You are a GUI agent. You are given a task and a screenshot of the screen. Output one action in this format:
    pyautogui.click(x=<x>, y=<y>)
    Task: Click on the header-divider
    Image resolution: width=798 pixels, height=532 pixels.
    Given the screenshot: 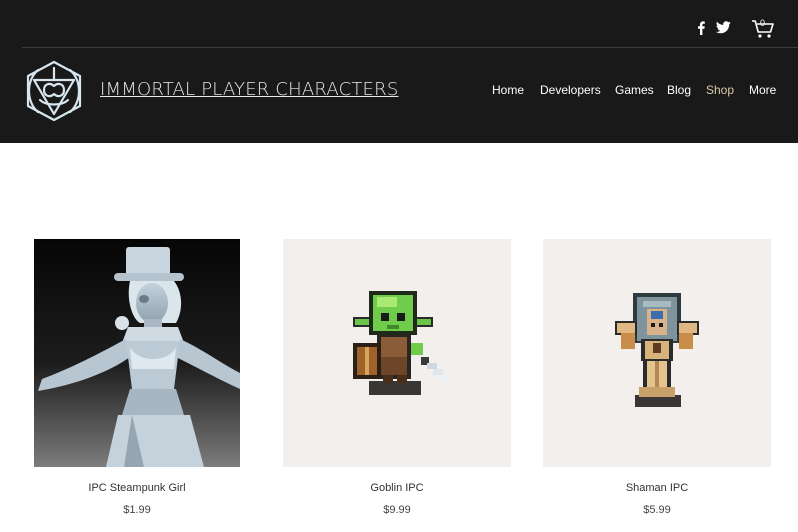 What is the action you would take?
    pyautogui.click(x=410, y=47)
    